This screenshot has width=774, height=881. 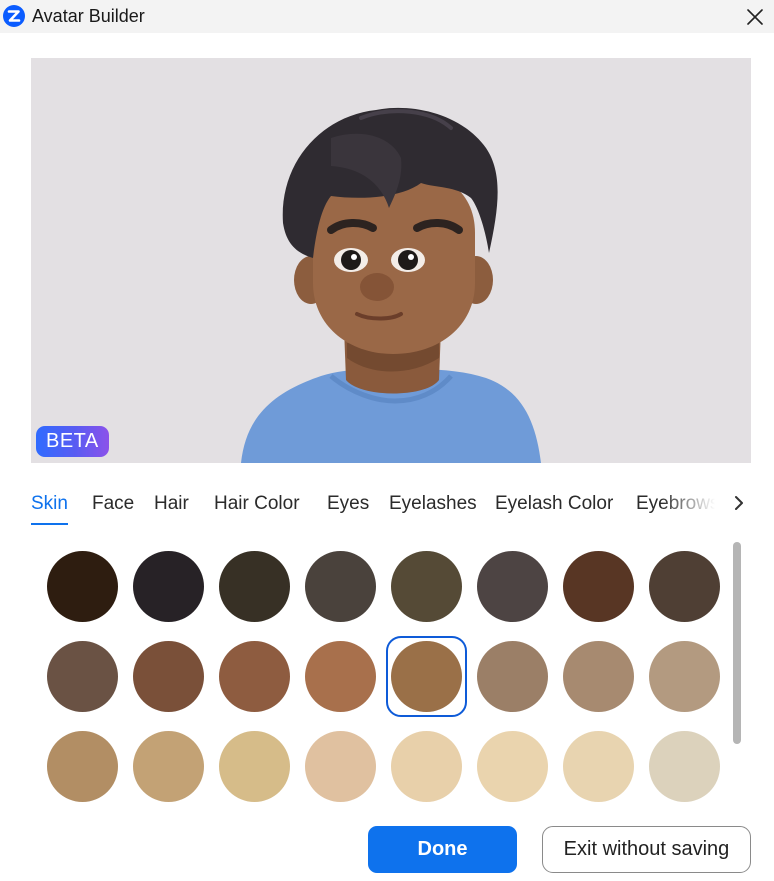 I want to click on chevron-right-icon, so click(x=739, y=503).